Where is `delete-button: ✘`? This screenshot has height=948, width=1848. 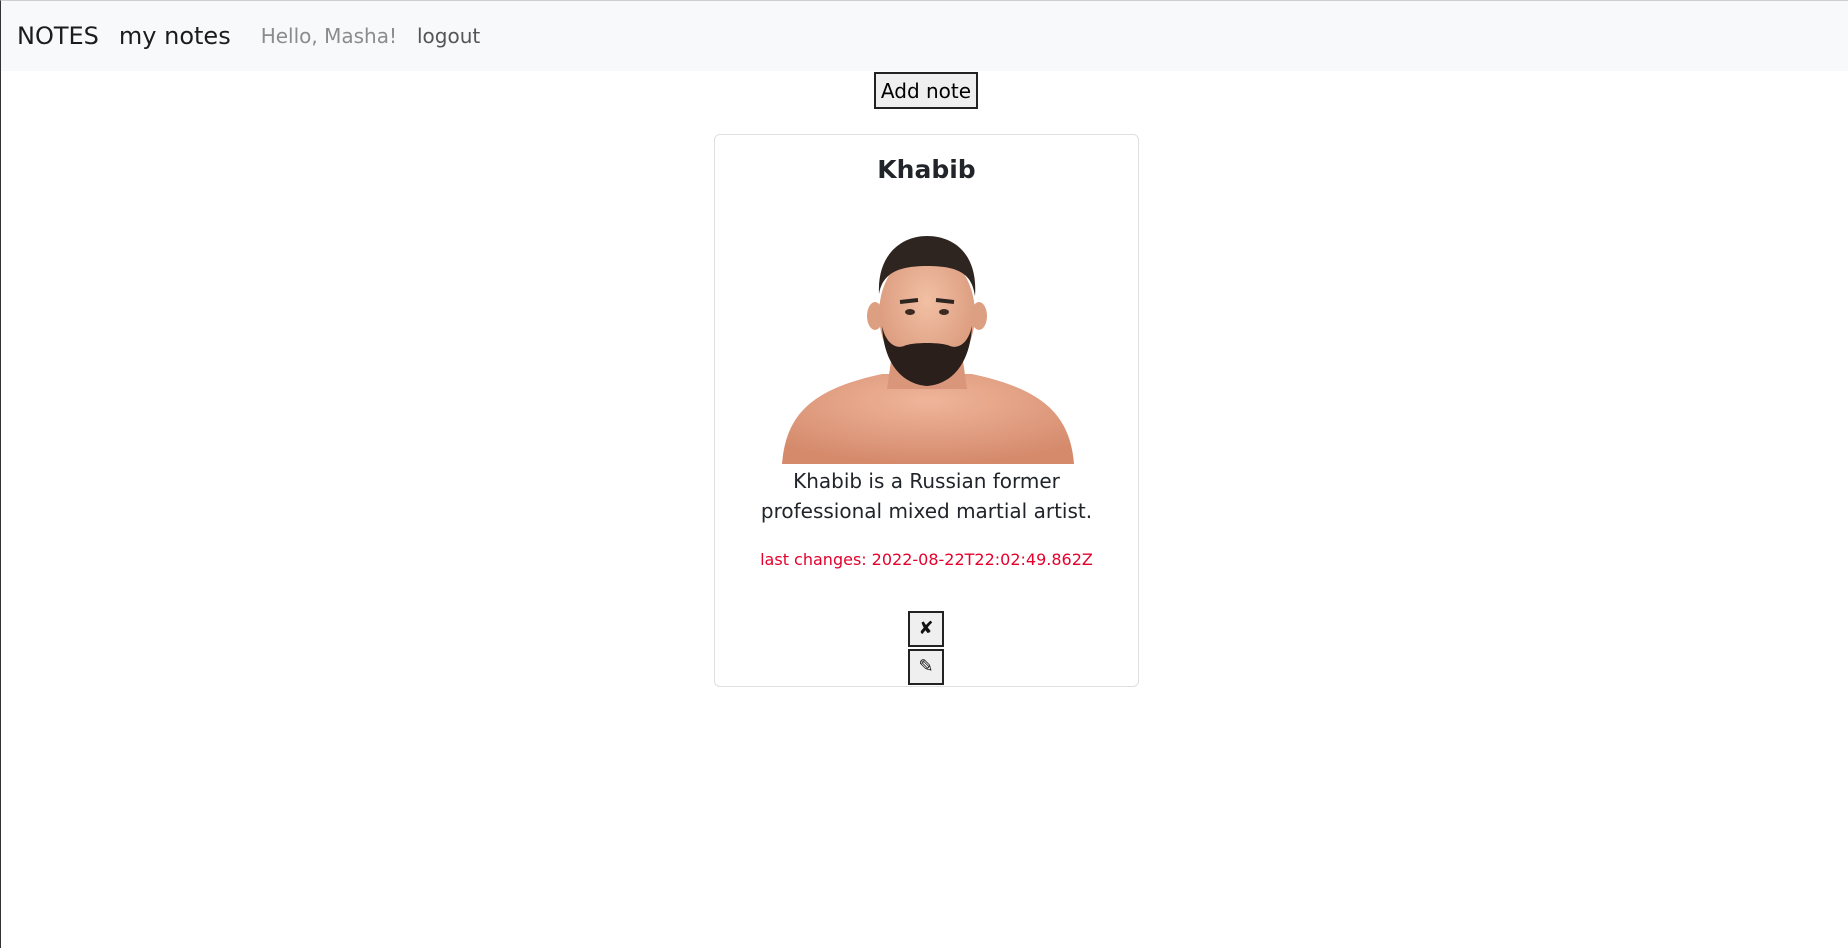 delete-button: ✘ is located at coordinates (926, 629).